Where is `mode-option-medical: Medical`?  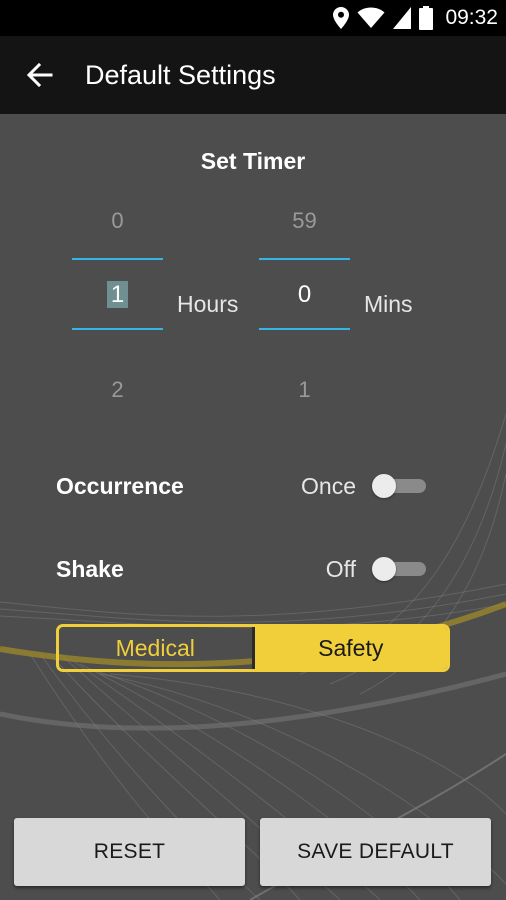 mode-option-medical: Medical is located at coordinates (157, 648).